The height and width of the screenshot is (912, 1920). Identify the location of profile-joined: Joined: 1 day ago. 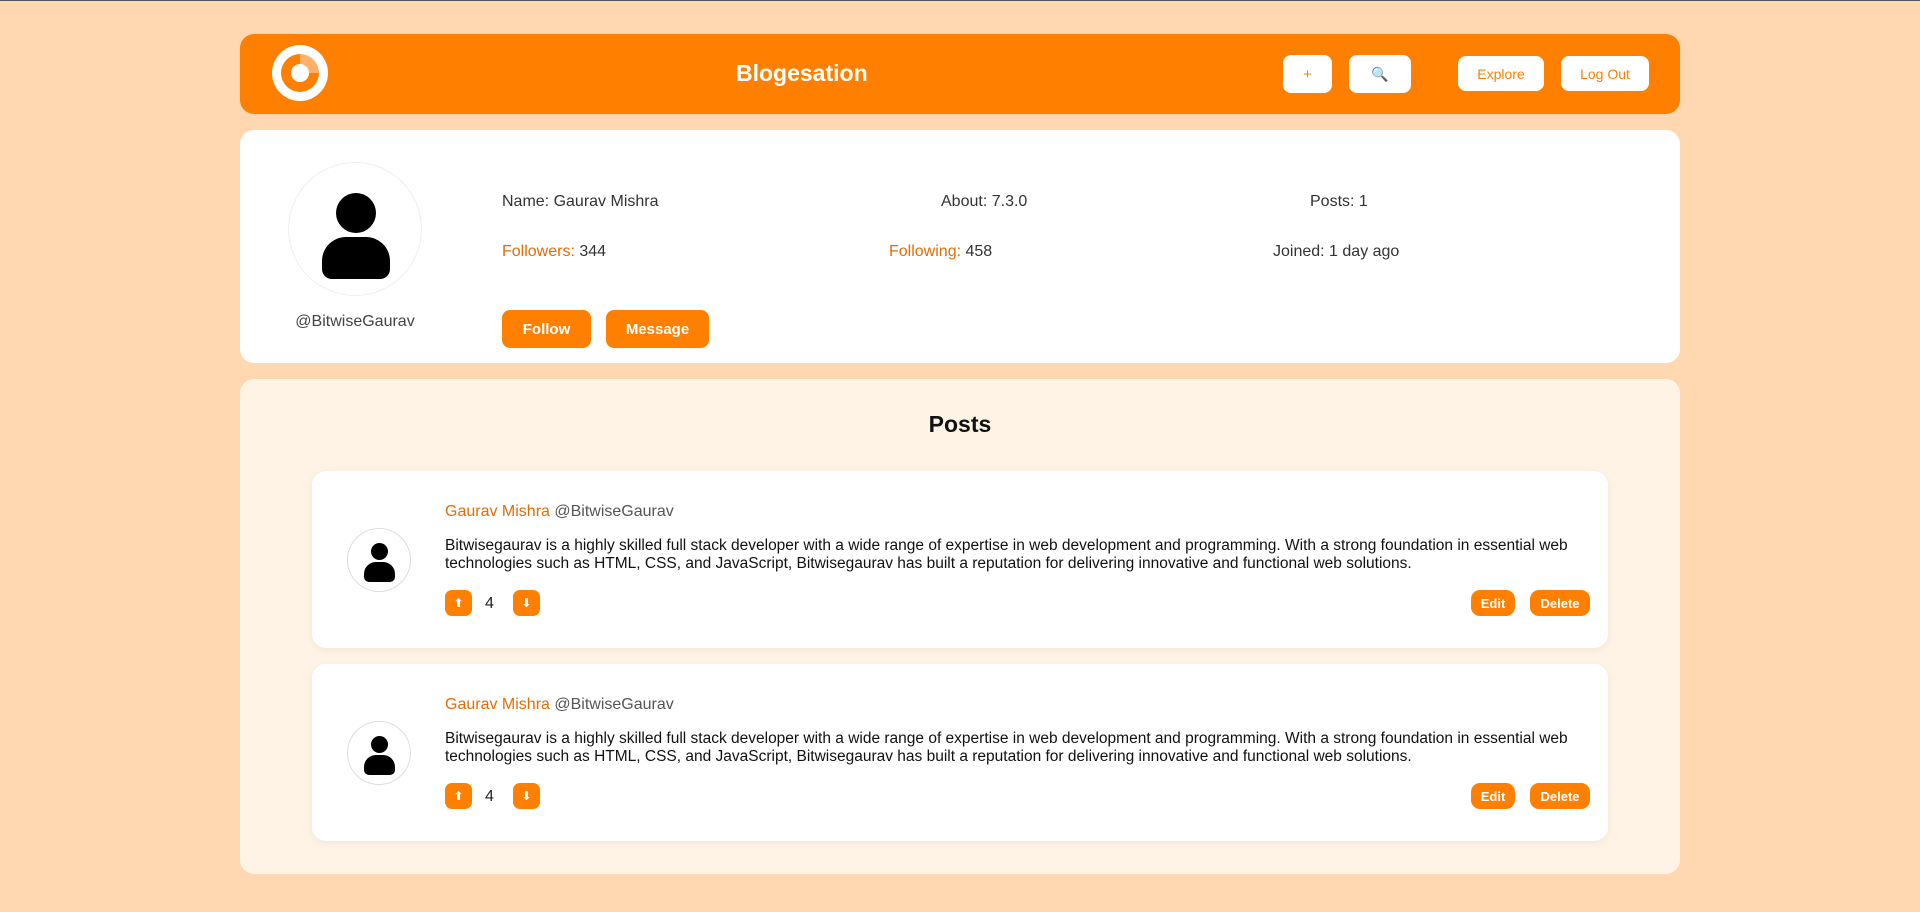
(1336, 252).